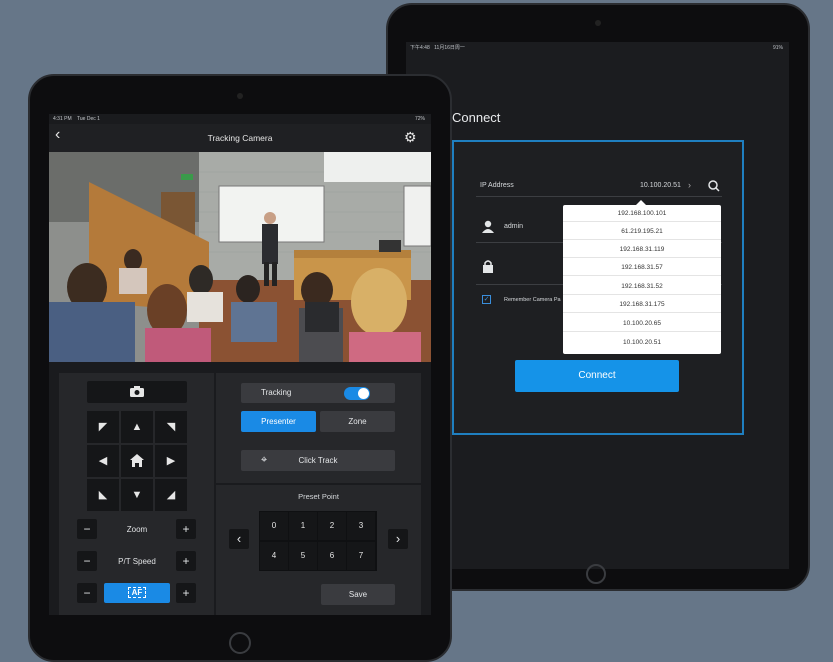 The width and height of the screenshot is (833, 662). Describe the element at coordinates (332, 556) in the screenshot. I see `preset-button: 6` at that location.